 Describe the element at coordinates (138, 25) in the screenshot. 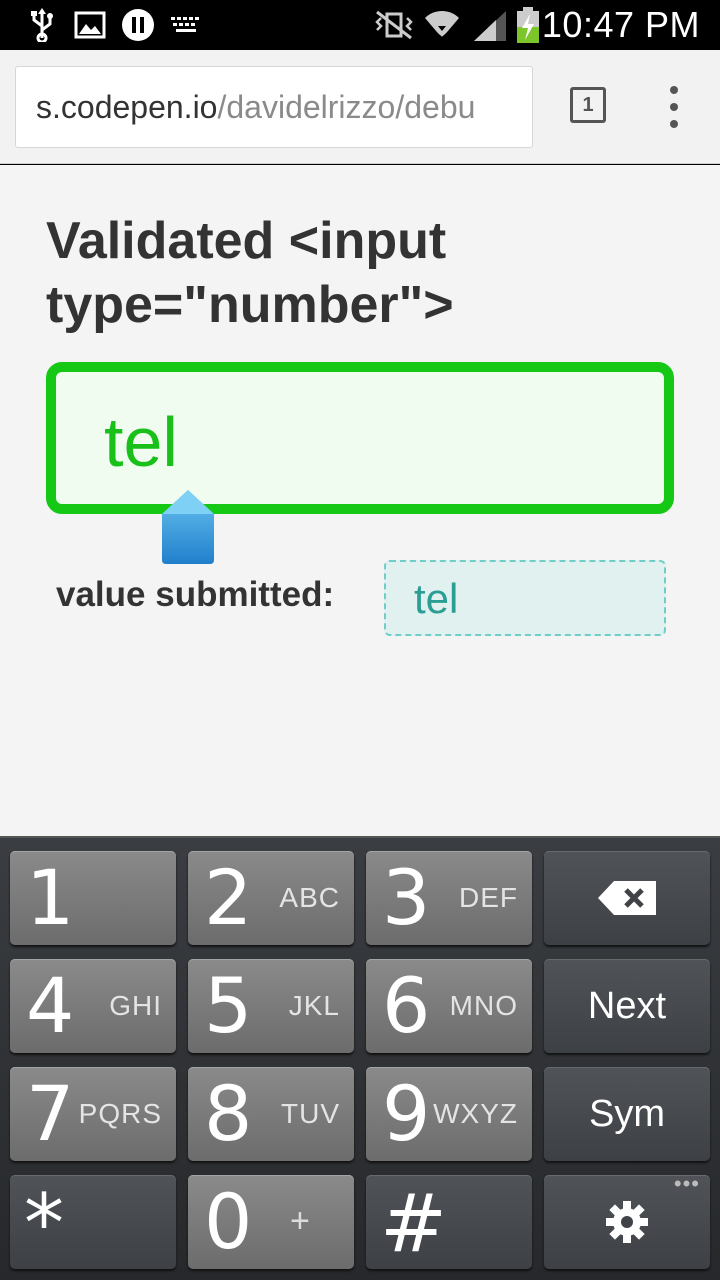

I see `media-pause-icon` at that location.